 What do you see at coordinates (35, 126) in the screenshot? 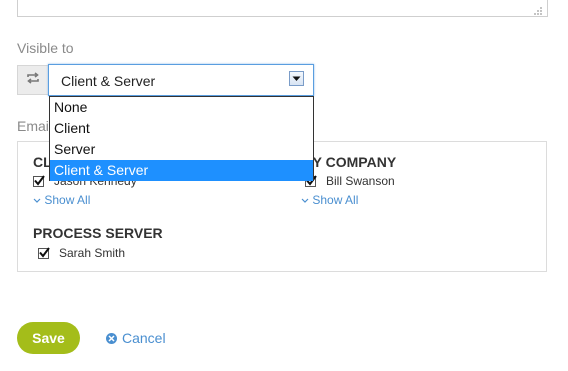
I see `email-label: Email` at bounding box center [35, 126].